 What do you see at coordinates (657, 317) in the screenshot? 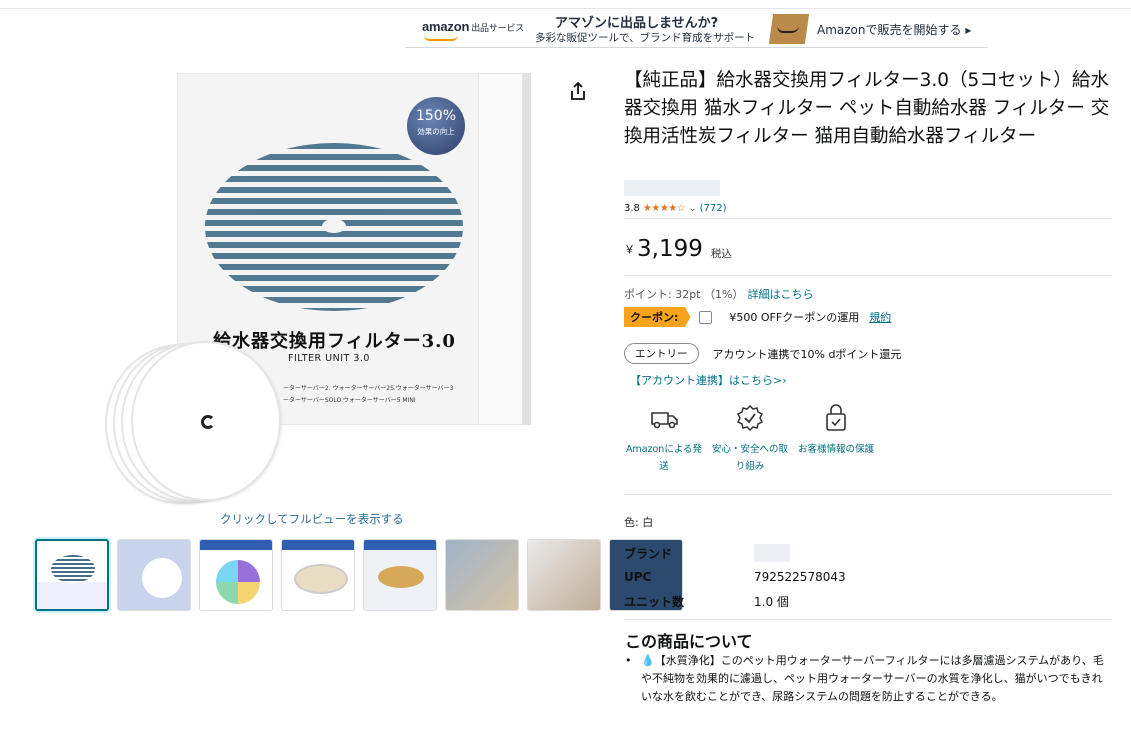
I see `coupon-tag: クーポン:` at bounding box center [657, 317].